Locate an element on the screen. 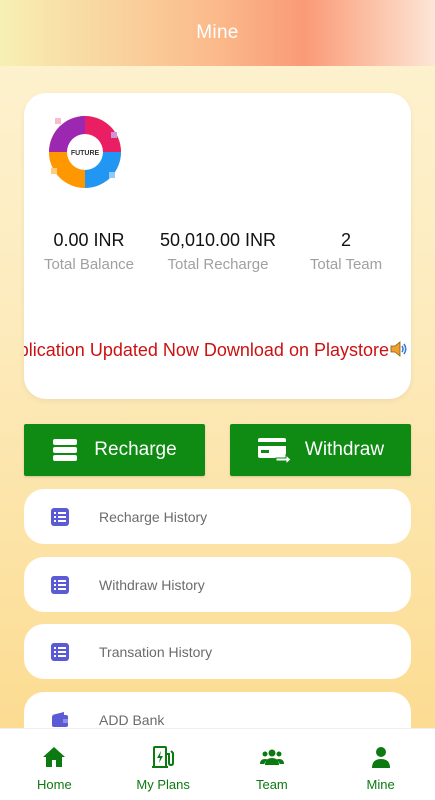 This screenshot has width=435, height=800. nav-team: Team is located at coordinates (272, 764).